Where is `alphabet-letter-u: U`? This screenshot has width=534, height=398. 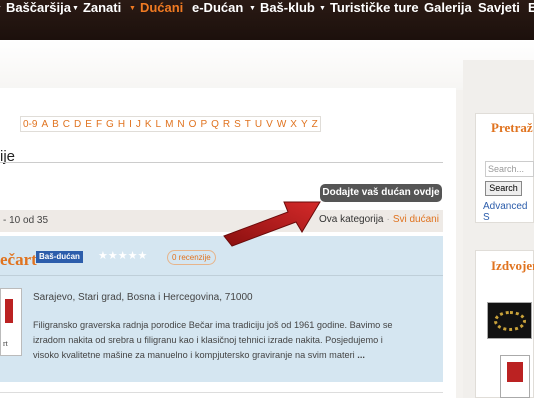
alphabet-letter-u: U is located at coordinates (258, 124).